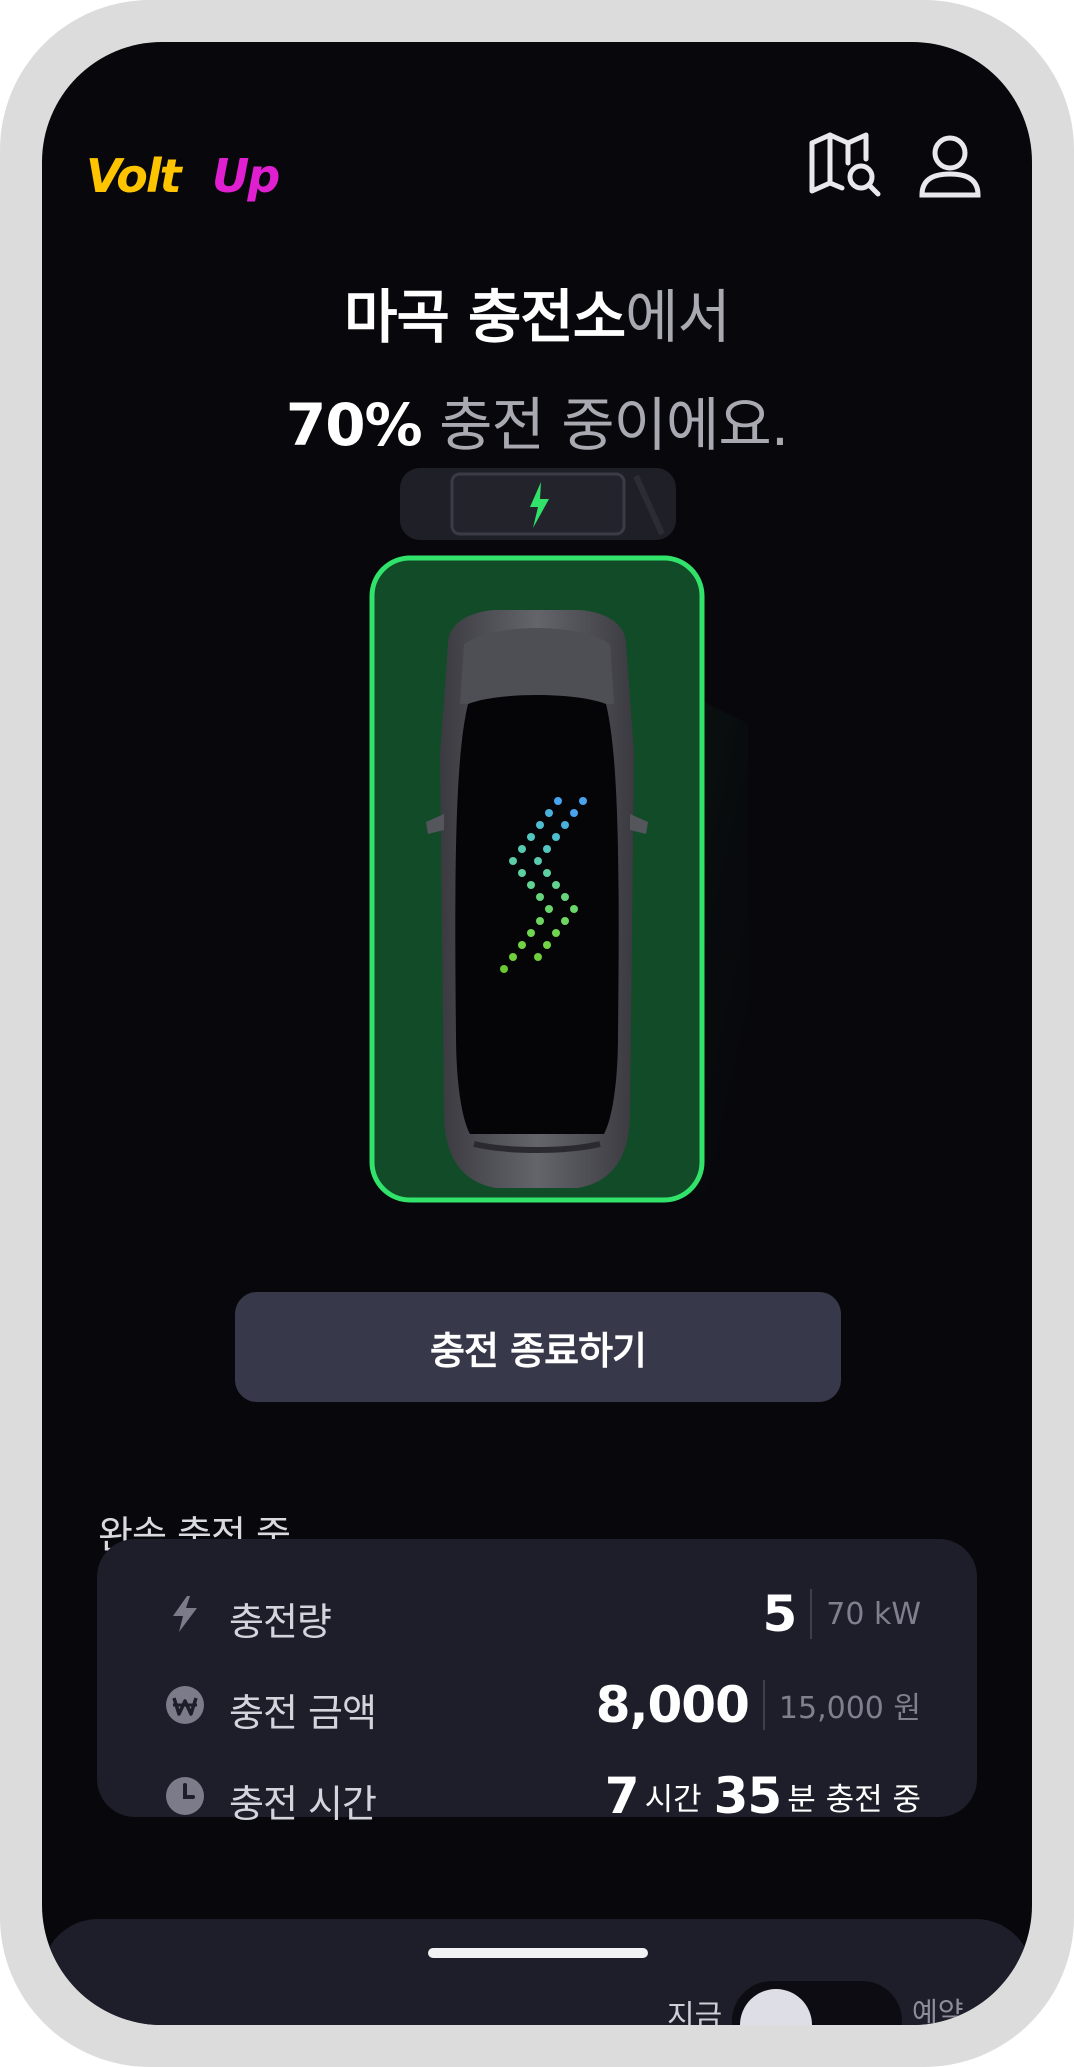  Describe the element at coordinates (873, 1614) in the screenshot. I see `charge-amount-total: 70 kW` at that location.